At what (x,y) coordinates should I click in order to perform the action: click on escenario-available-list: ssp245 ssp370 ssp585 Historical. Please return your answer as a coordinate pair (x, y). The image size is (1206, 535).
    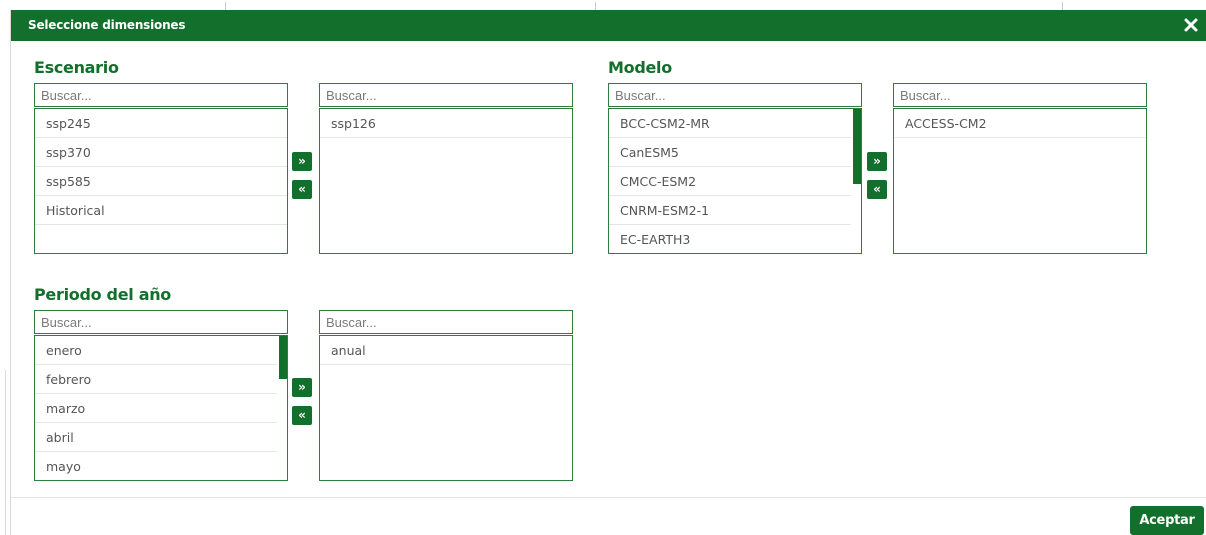
    Looking at the image, I should click on (161, 181).